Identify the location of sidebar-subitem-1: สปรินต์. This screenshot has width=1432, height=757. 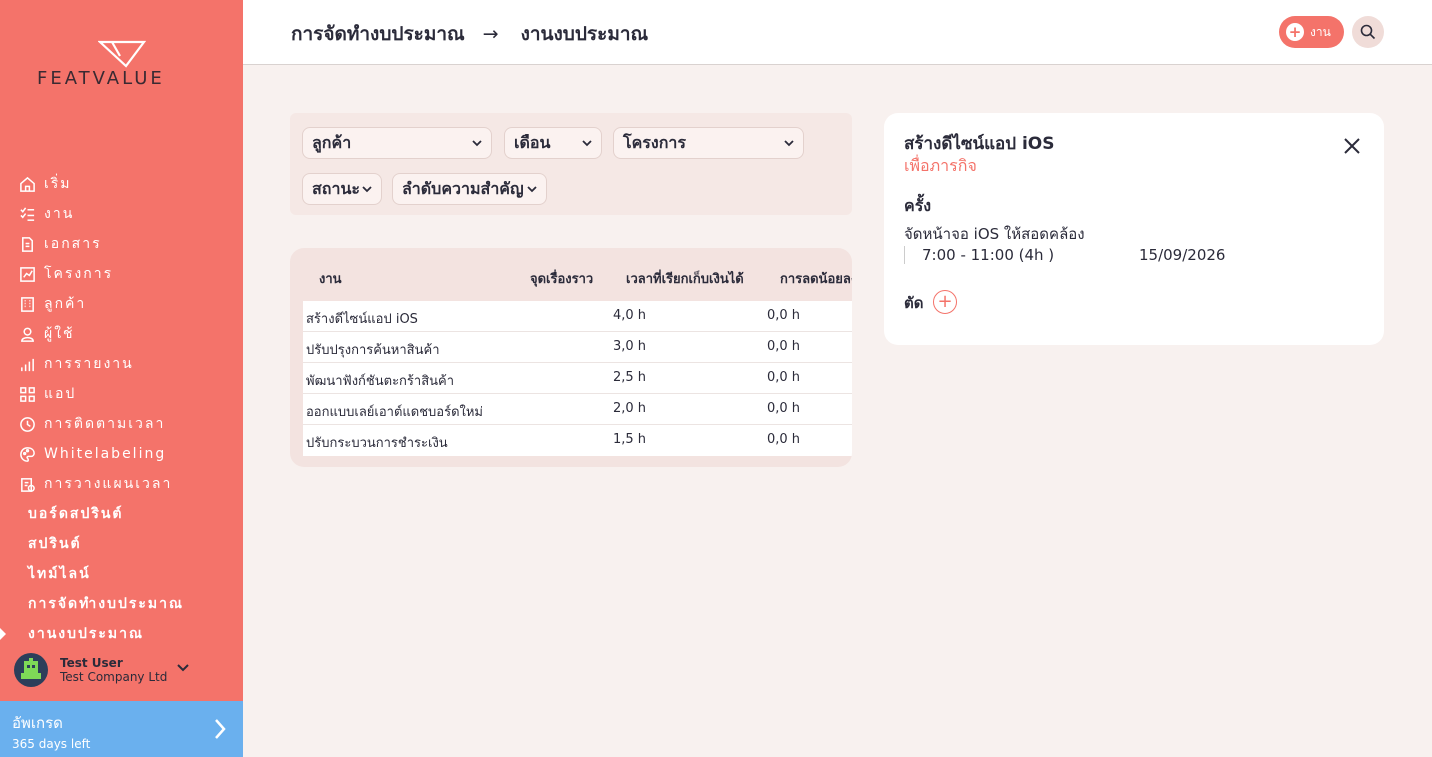
(121, 544).